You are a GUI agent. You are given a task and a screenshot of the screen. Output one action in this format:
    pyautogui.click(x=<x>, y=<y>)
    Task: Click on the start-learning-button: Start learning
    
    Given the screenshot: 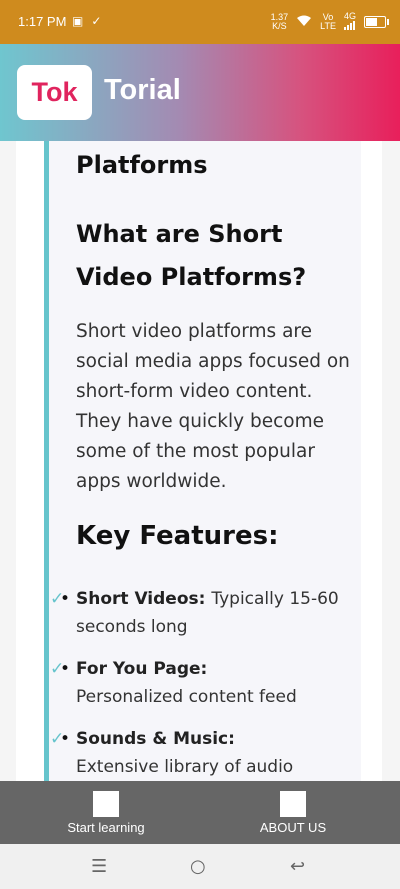 What is the action you would take?
    pyautogui.click(x=106, y=813)
    